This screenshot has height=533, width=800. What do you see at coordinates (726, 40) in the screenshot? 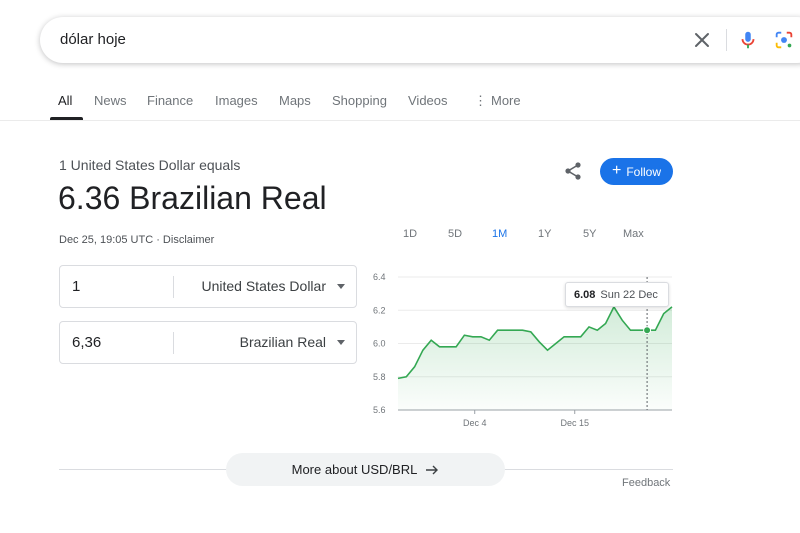
I see `search-bar-divider` at bounding box center [726, 40].